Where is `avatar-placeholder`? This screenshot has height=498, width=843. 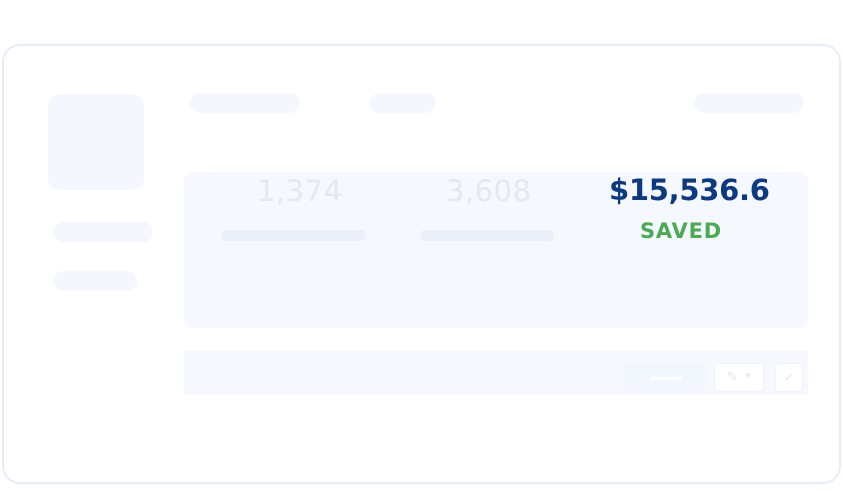
avatar-placeholder is located at coordinates (96, 142).